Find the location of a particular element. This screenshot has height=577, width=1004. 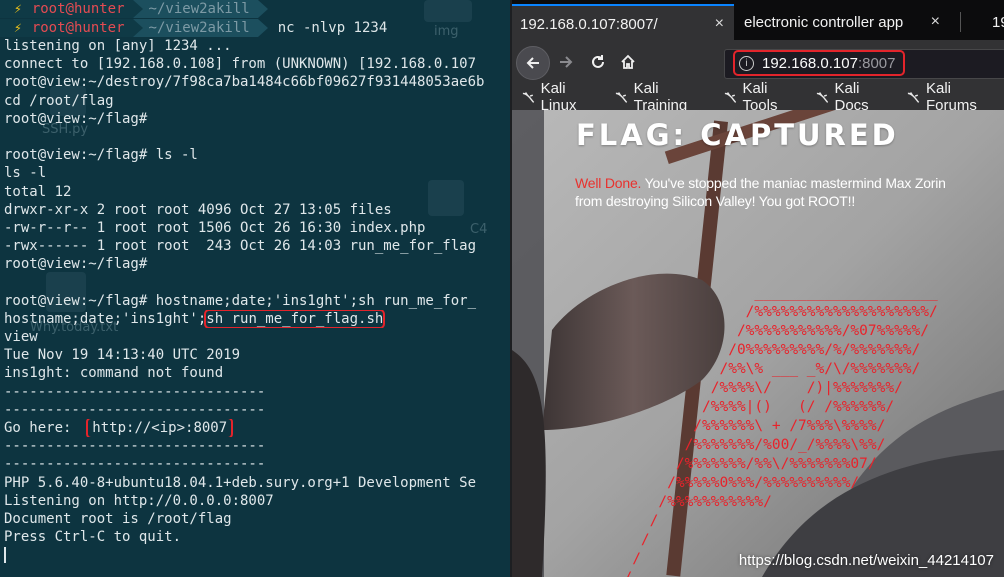

ascii-art-line: /%%%%%%%%%%%/ is located at coordinates (689, 502).